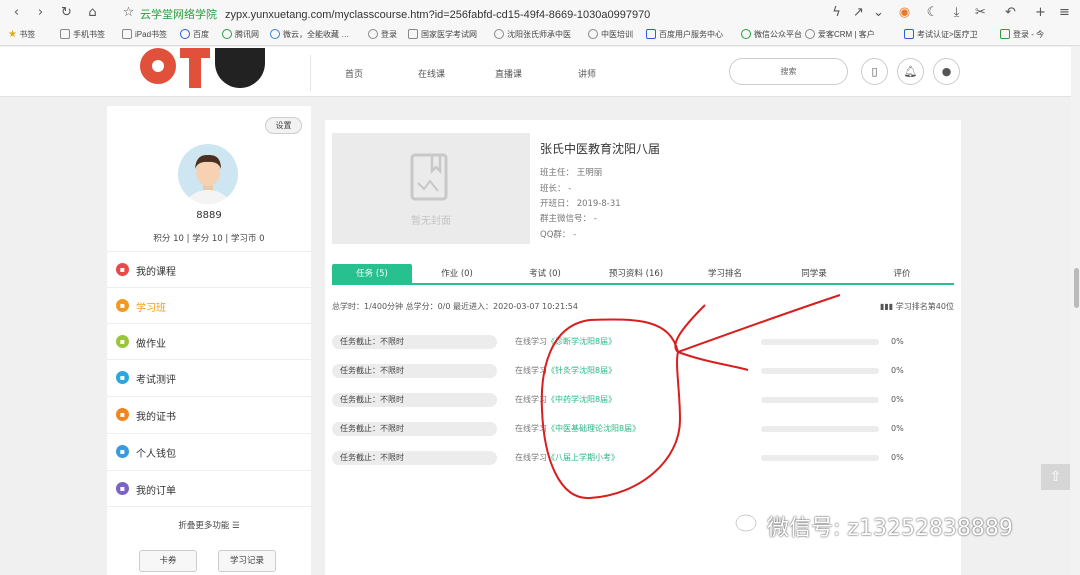 The height and width of the screenshot is (575, 1080). What do you see at coordinates (209, 451) in the screenshot?
I see `sidebar-item-wallet: ▪ 个人钱包` at bounding box center [209, 451].